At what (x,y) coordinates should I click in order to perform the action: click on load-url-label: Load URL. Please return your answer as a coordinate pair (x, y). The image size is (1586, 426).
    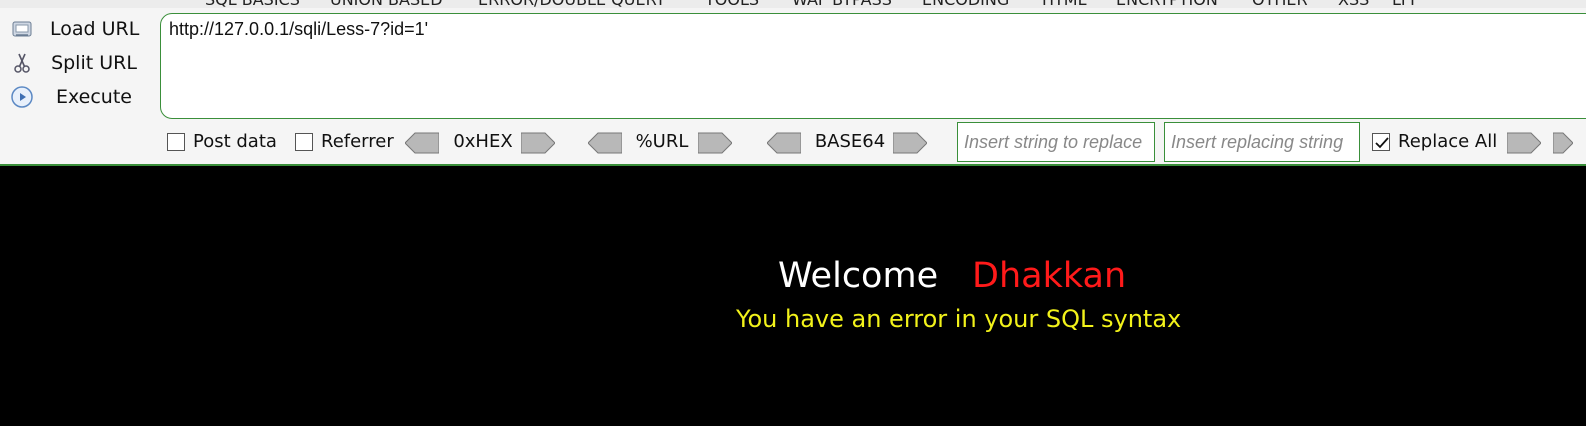
    Looking at the image, I should click on (95, 29).